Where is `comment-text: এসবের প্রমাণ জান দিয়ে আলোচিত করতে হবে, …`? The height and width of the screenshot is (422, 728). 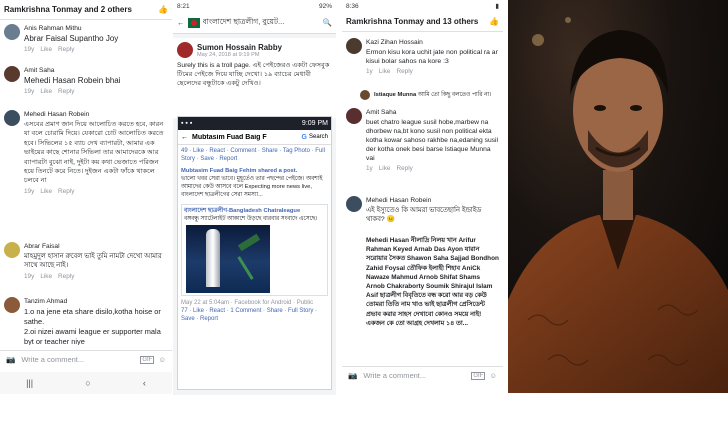 comment-text: এসবের প্রমাণ জান দিয়ে আলোচিত করতে হবে, … is located at coordinates (94, 153).